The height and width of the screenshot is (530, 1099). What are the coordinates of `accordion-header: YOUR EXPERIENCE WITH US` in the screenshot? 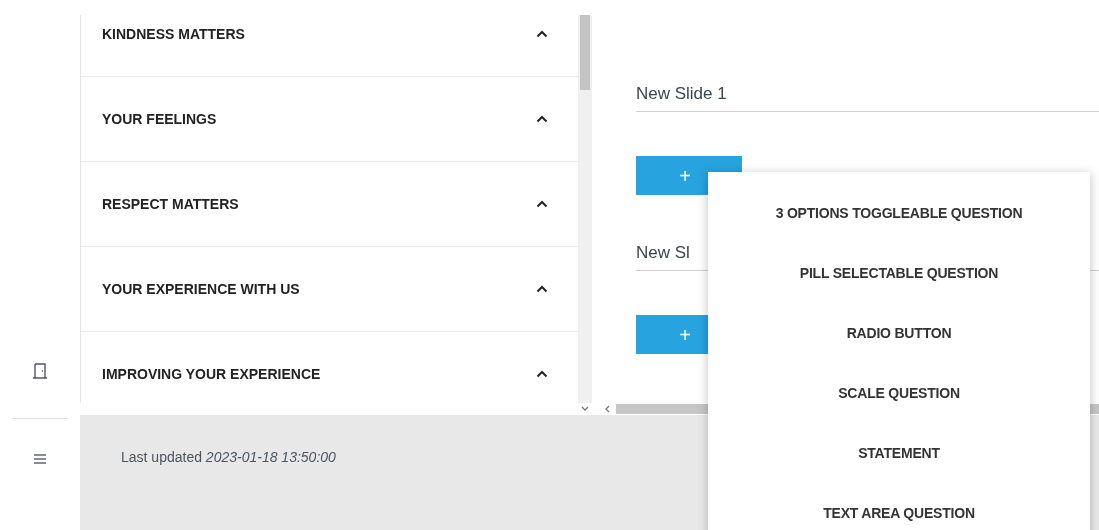 It's located at (329, 289).